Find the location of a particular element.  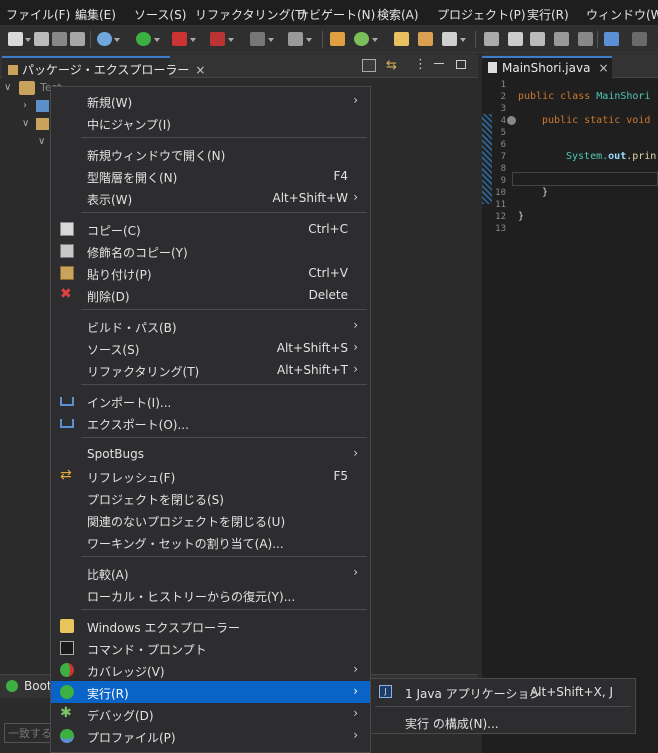

menu-item-delete: ✖ 削除(D) Delete is located at coordinates (210, 295).